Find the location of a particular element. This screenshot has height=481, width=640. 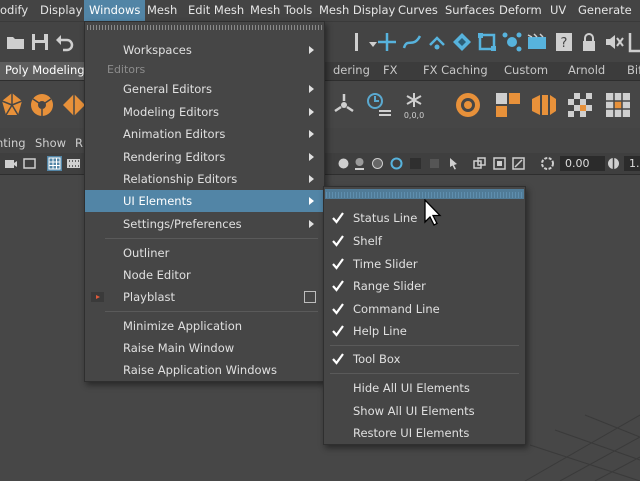

menu-curves: Curves is located at coordinates (418, 10).